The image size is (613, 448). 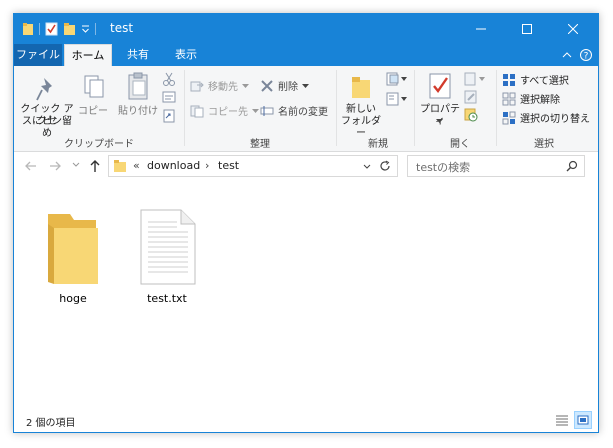 I want to click on minimize-icon, so click(x=481, y=29).